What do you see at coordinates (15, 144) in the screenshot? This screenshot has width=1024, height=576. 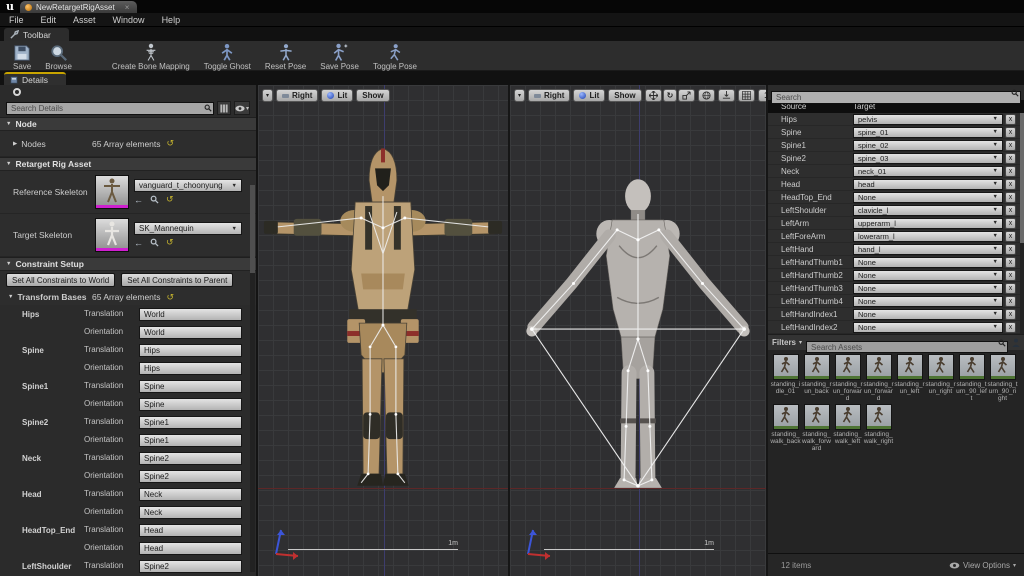 I see `expander-icon: ▶` at bounding box center [15, 144].